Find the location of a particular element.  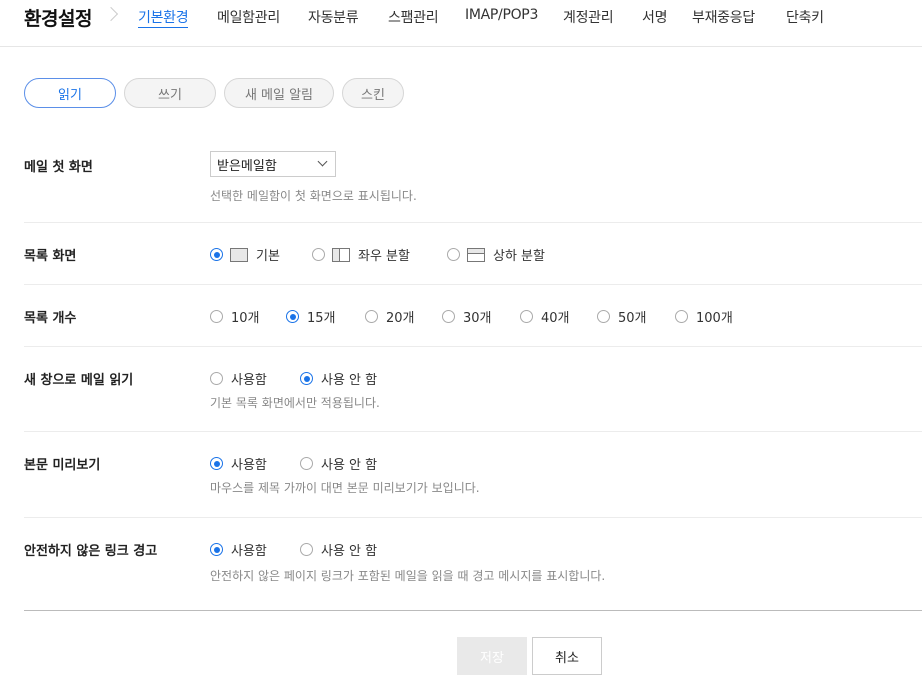

divider is located at coordinates (473, 610).